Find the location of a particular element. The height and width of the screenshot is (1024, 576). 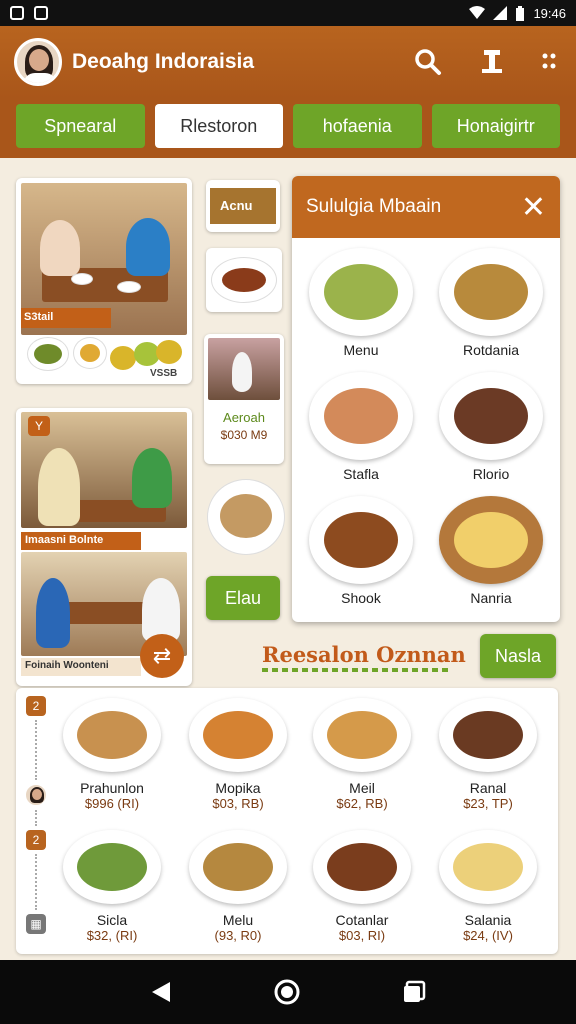

modal-item-menu: Menu is located at coordinates (361, 310).